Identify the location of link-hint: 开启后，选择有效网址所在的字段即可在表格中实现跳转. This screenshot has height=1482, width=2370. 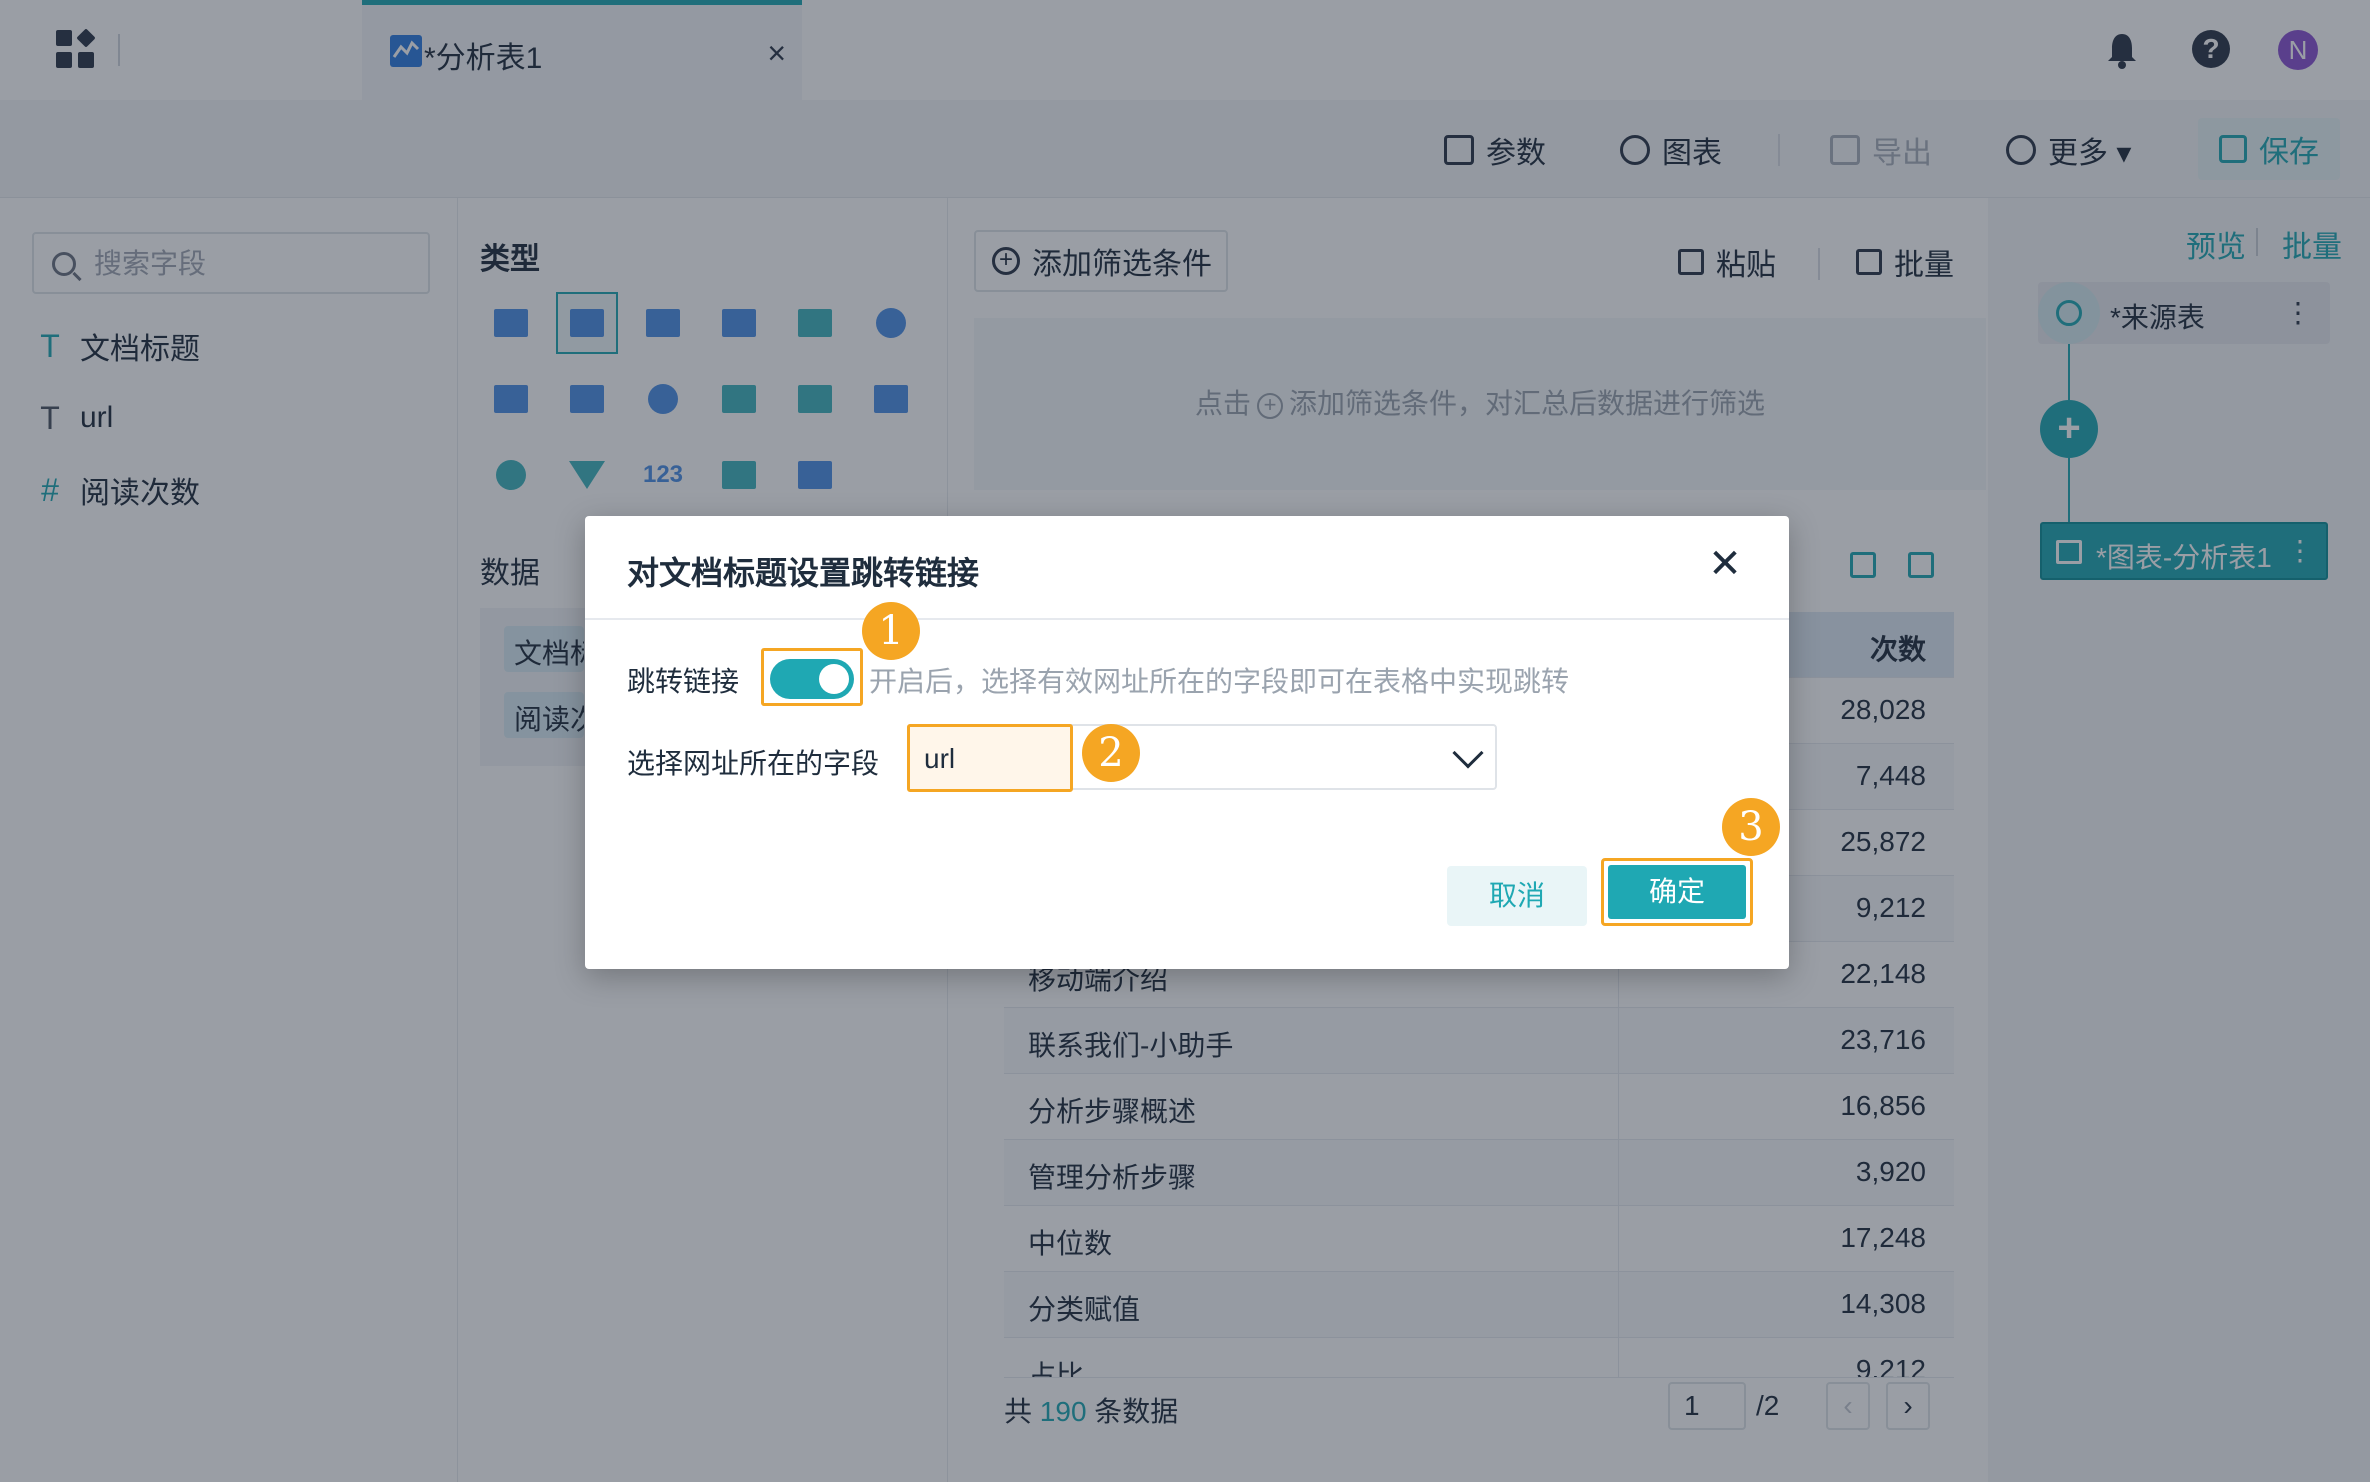
(1219, 681).